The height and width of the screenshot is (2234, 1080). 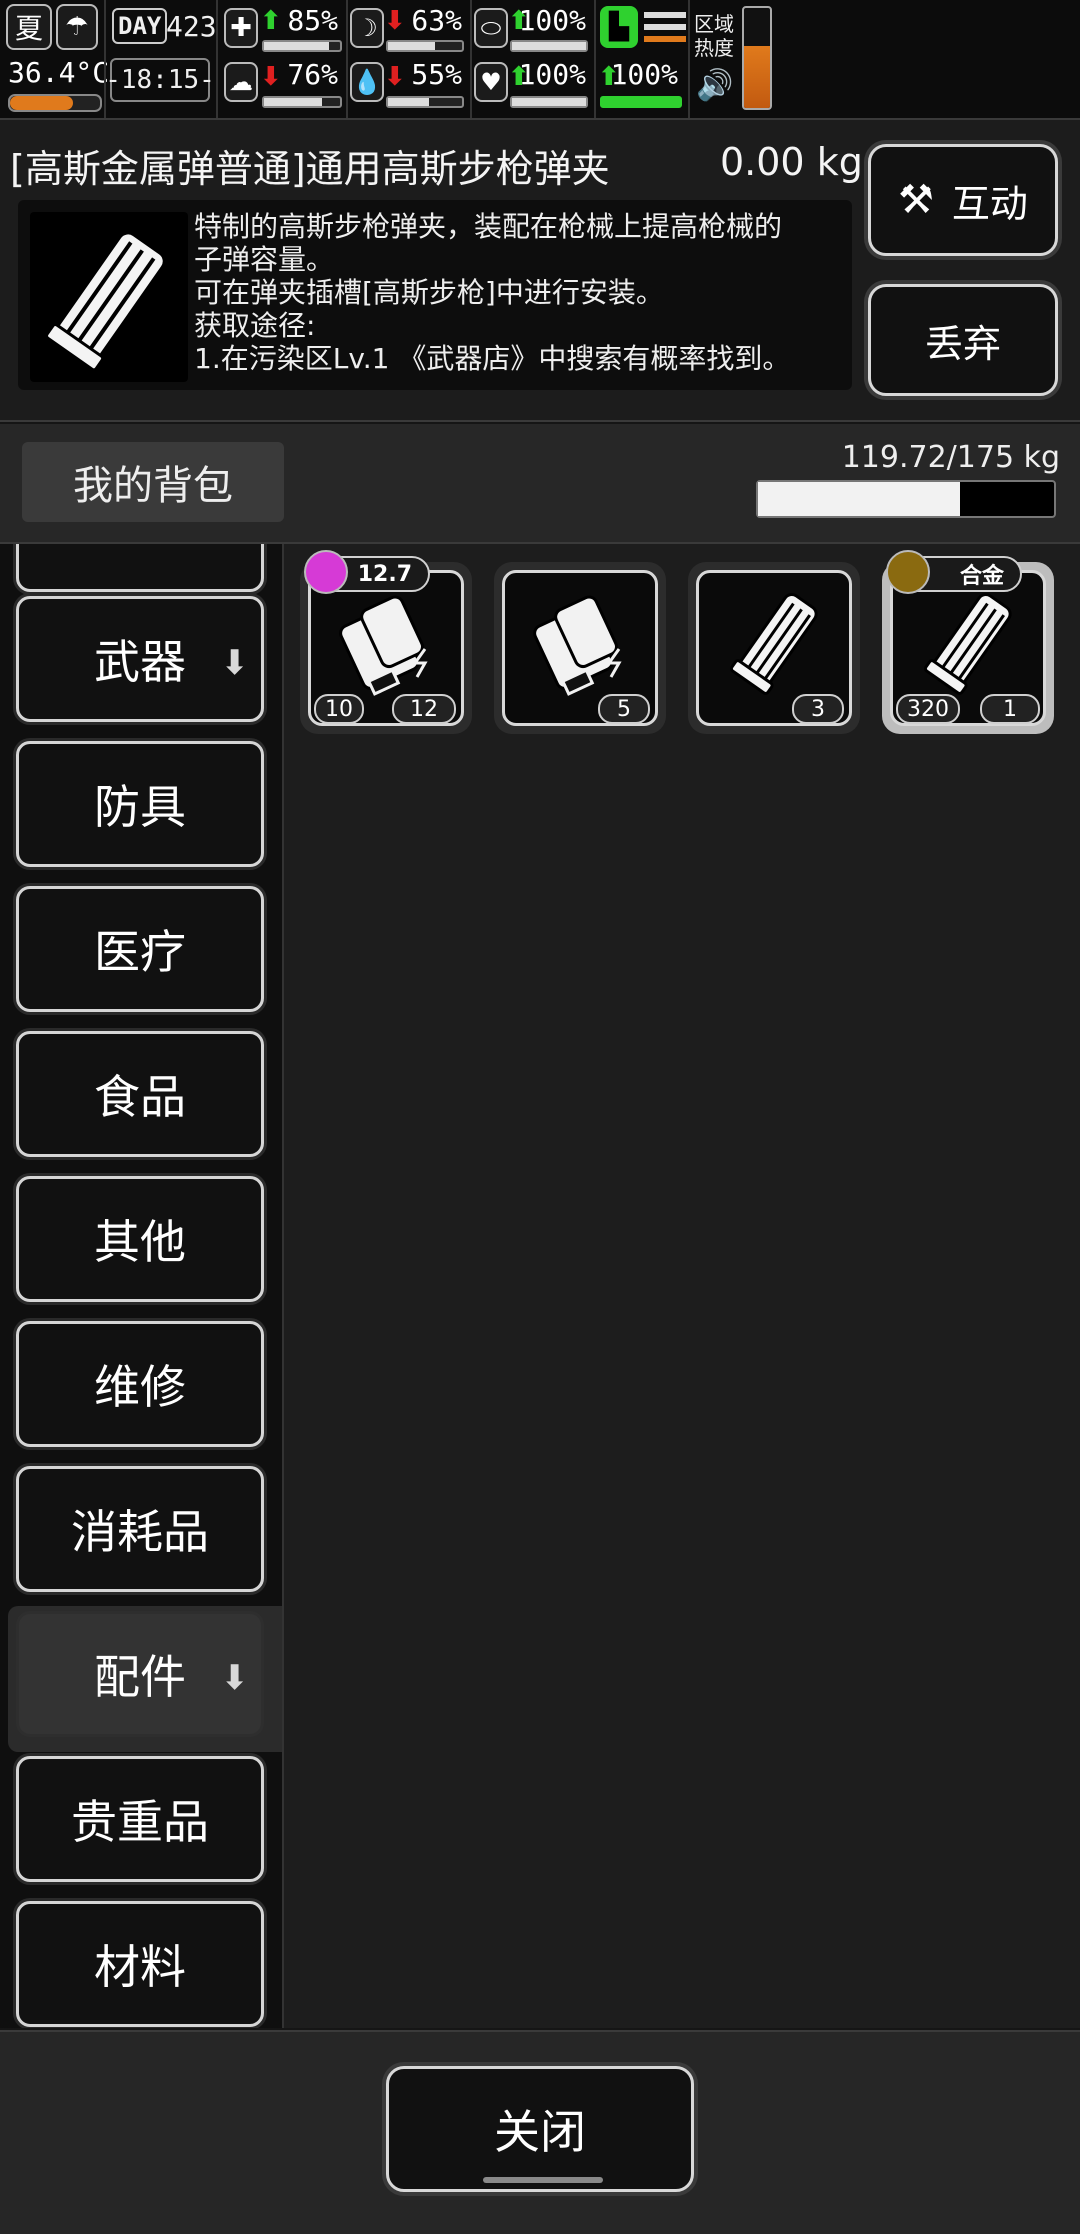 What do you see at coordinates (140, 662) in the screenshot?
I see `category-label: 武器` at bounding box center [140, 662].